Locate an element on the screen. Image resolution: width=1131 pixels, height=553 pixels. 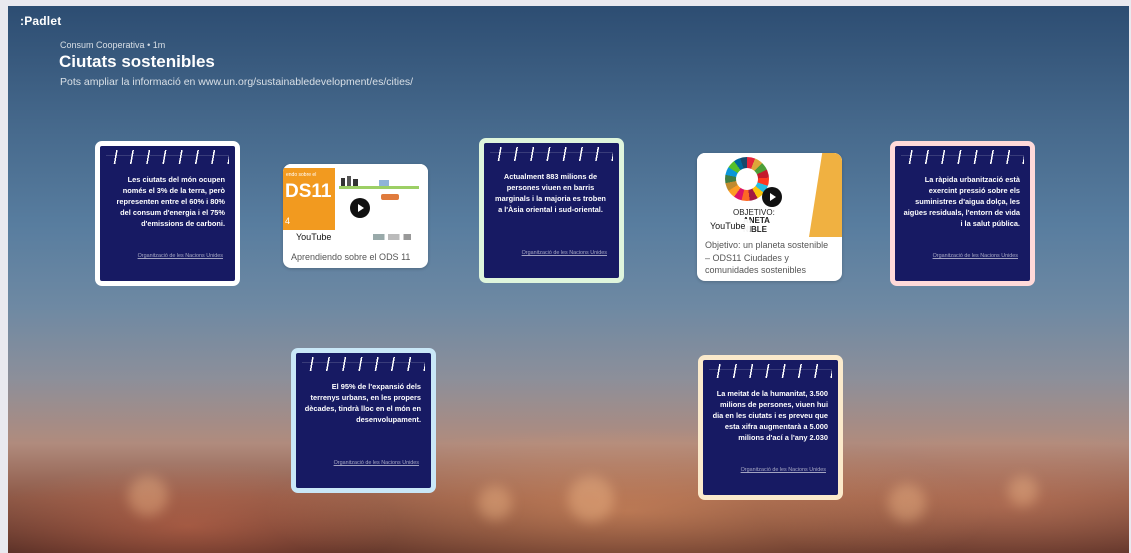
city-skyline-illustration is located at coordinates (379, 182).